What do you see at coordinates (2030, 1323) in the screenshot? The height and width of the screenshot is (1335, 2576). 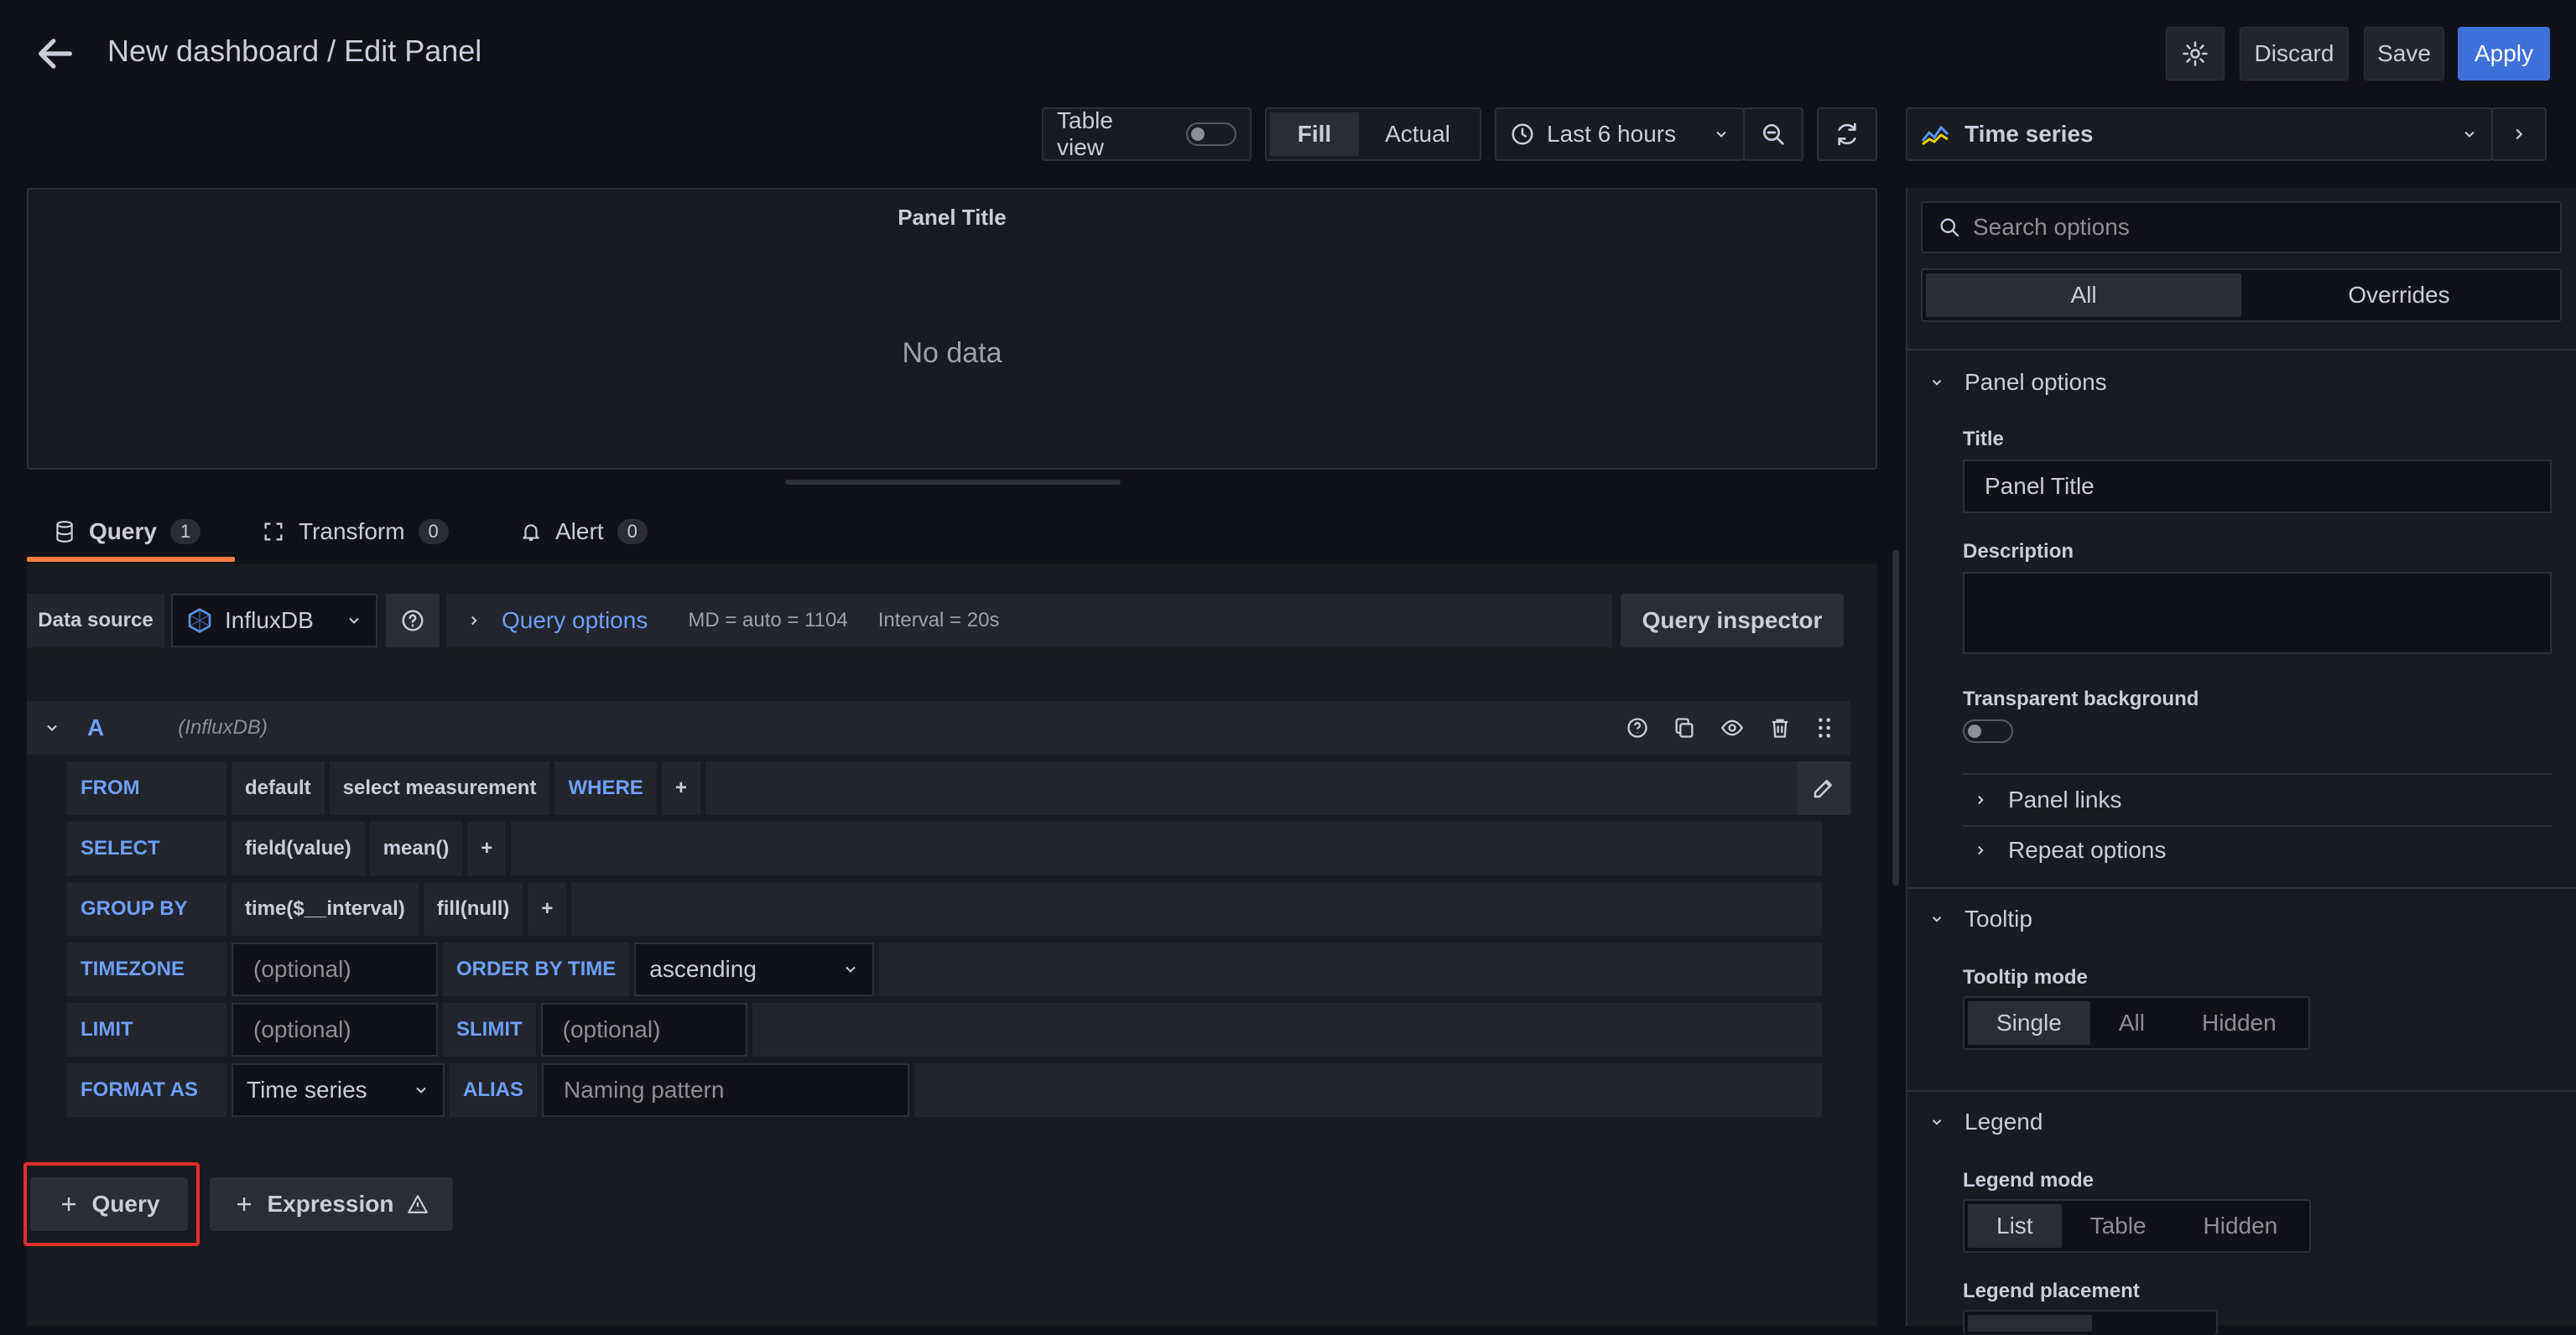 I see `legend-placement-selected` at bounding box center [2030, 1323].